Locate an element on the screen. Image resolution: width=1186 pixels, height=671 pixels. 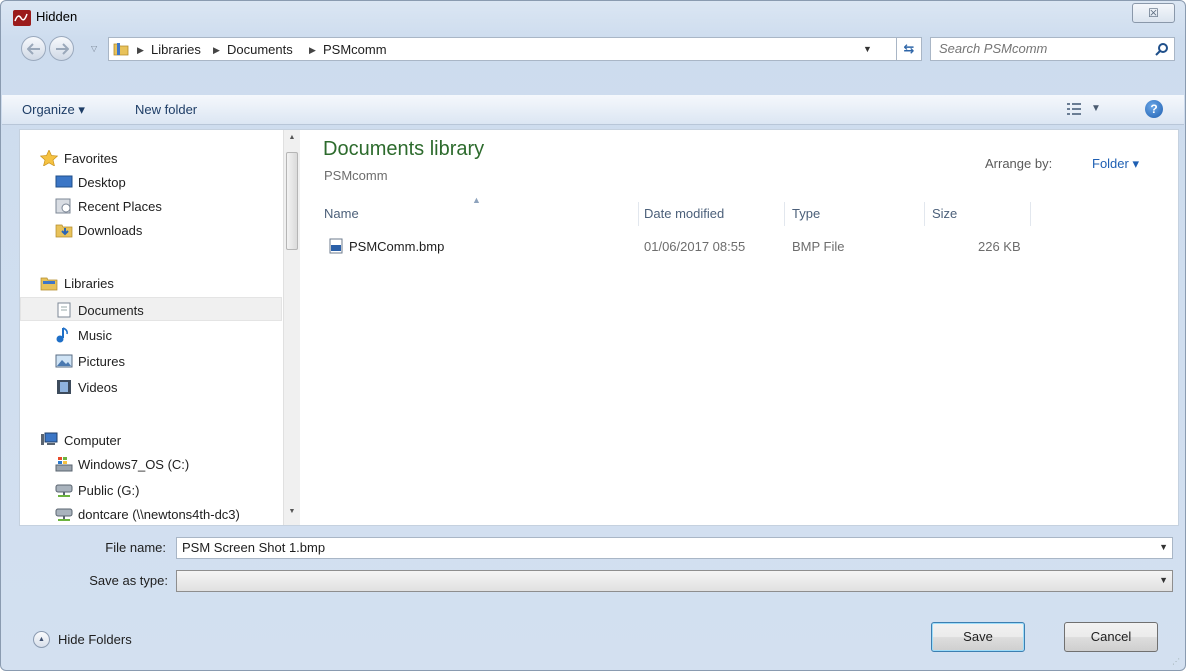
recent-places-icon is located at coordinates (63, 206).